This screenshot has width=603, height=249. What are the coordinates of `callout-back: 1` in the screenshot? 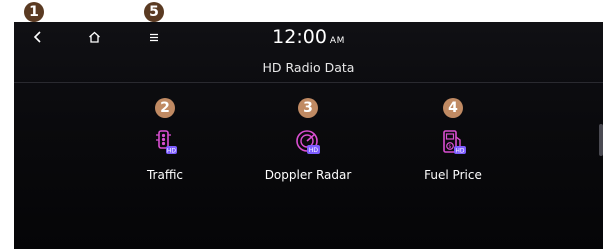 It's located at (34, 12).